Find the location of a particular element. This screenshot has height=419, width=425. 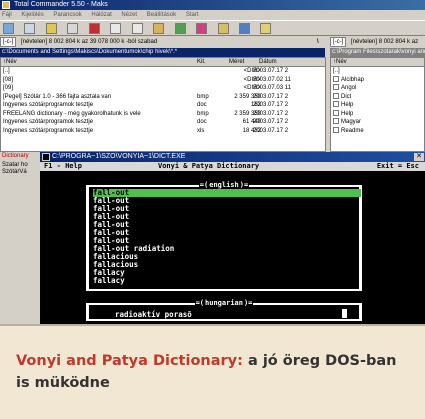

ftp-icon is located at coordinates (244, 28).